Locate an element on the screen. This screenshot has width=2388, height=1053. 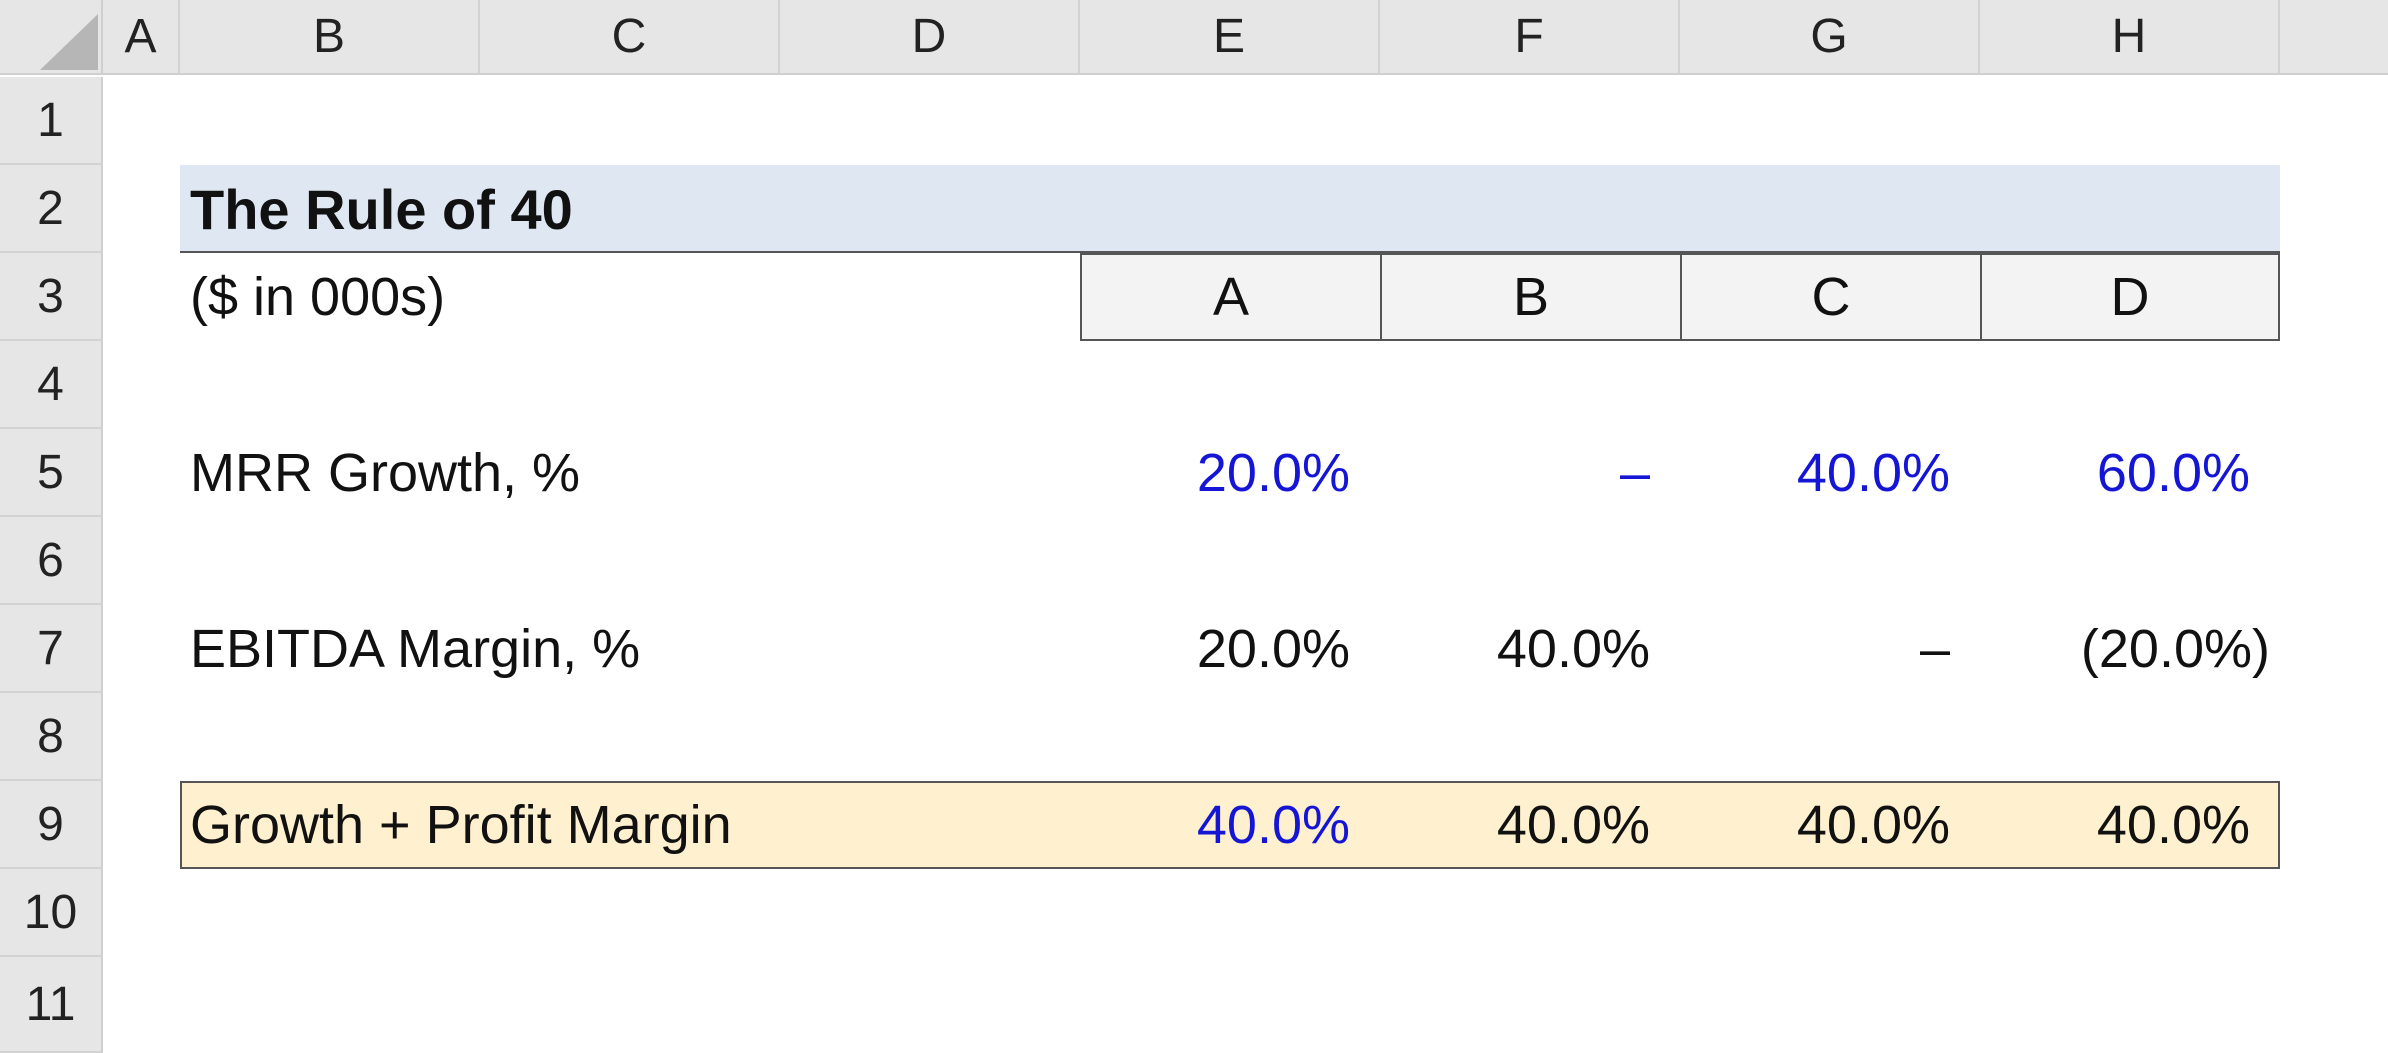
column-header-e: E is located at coordinates (1230, 37).